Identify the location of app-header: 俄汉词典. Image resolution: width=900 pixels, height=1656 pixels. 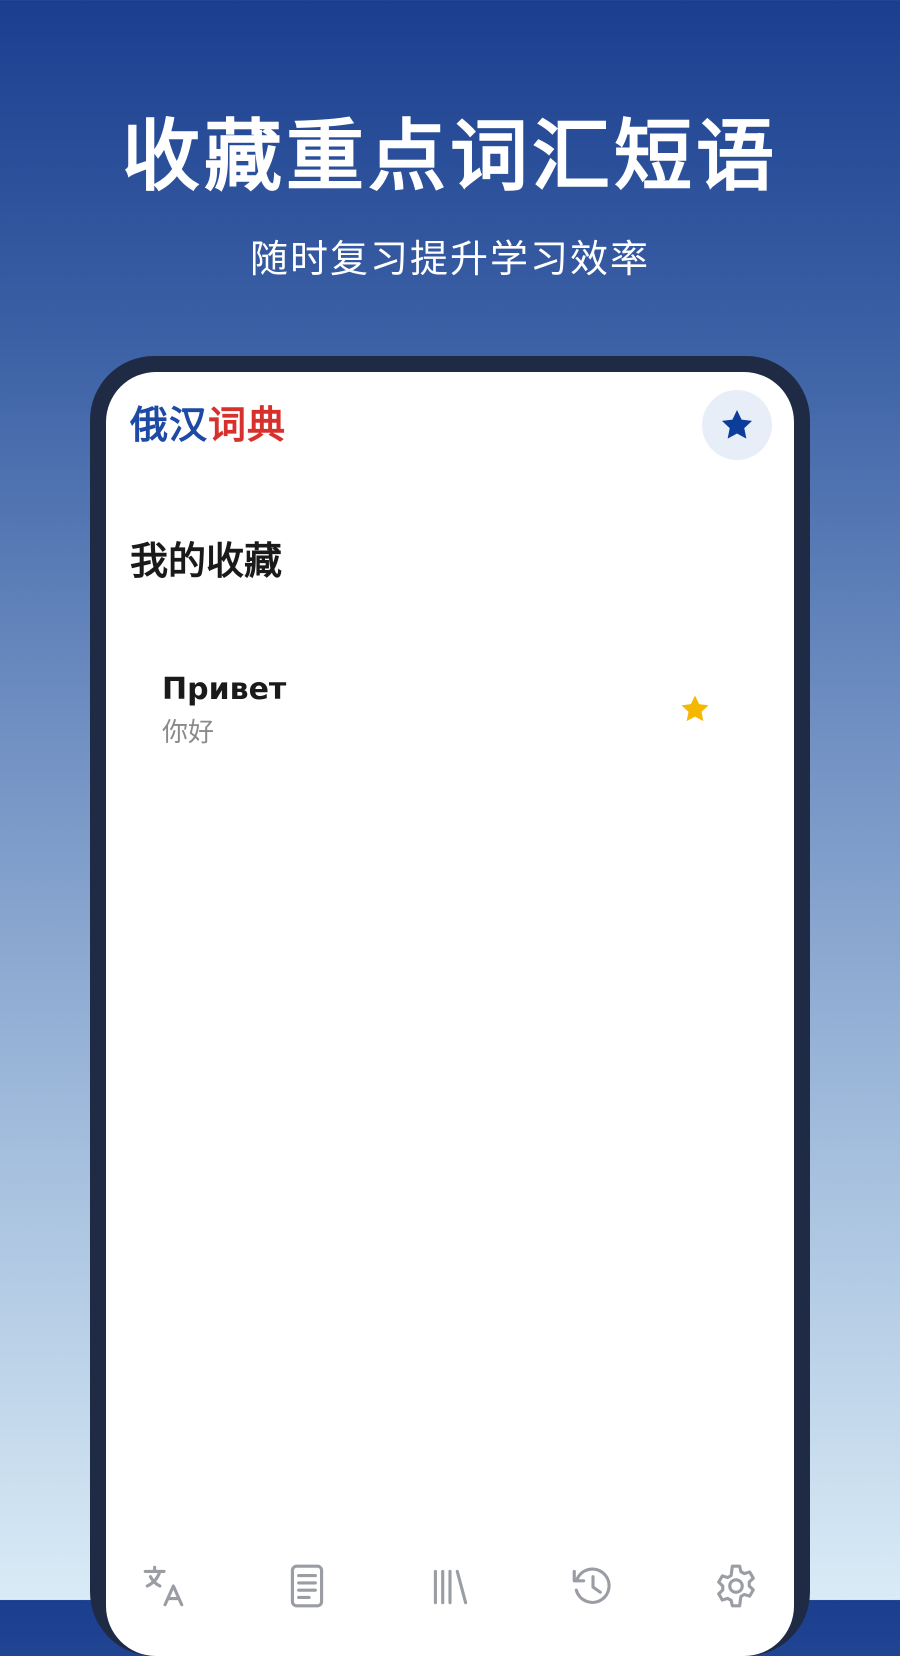
(450, 425).